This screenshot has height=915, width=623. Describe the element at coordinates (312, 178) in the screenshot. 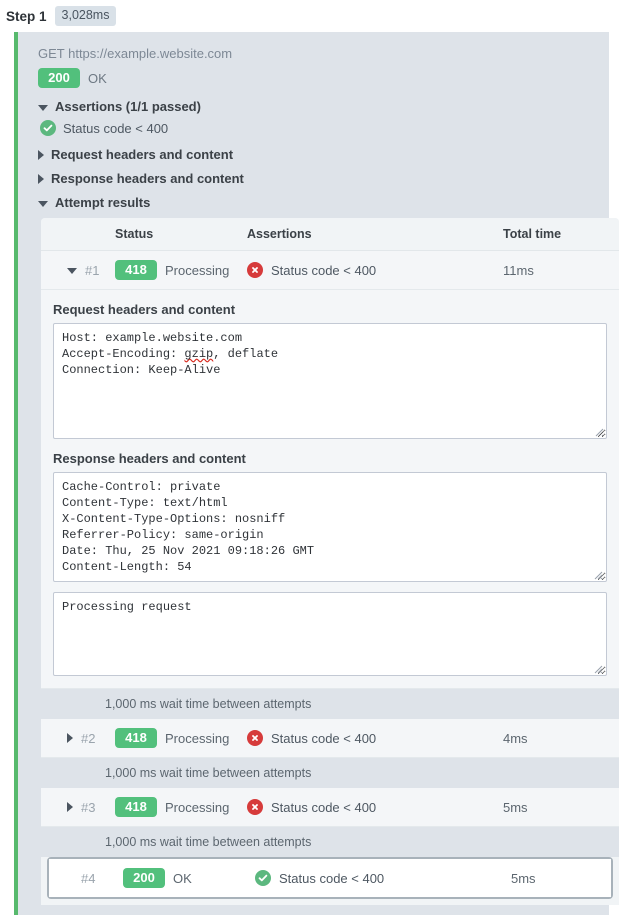

I see `section-toggle-response-headers: Response headers and content` at that location.